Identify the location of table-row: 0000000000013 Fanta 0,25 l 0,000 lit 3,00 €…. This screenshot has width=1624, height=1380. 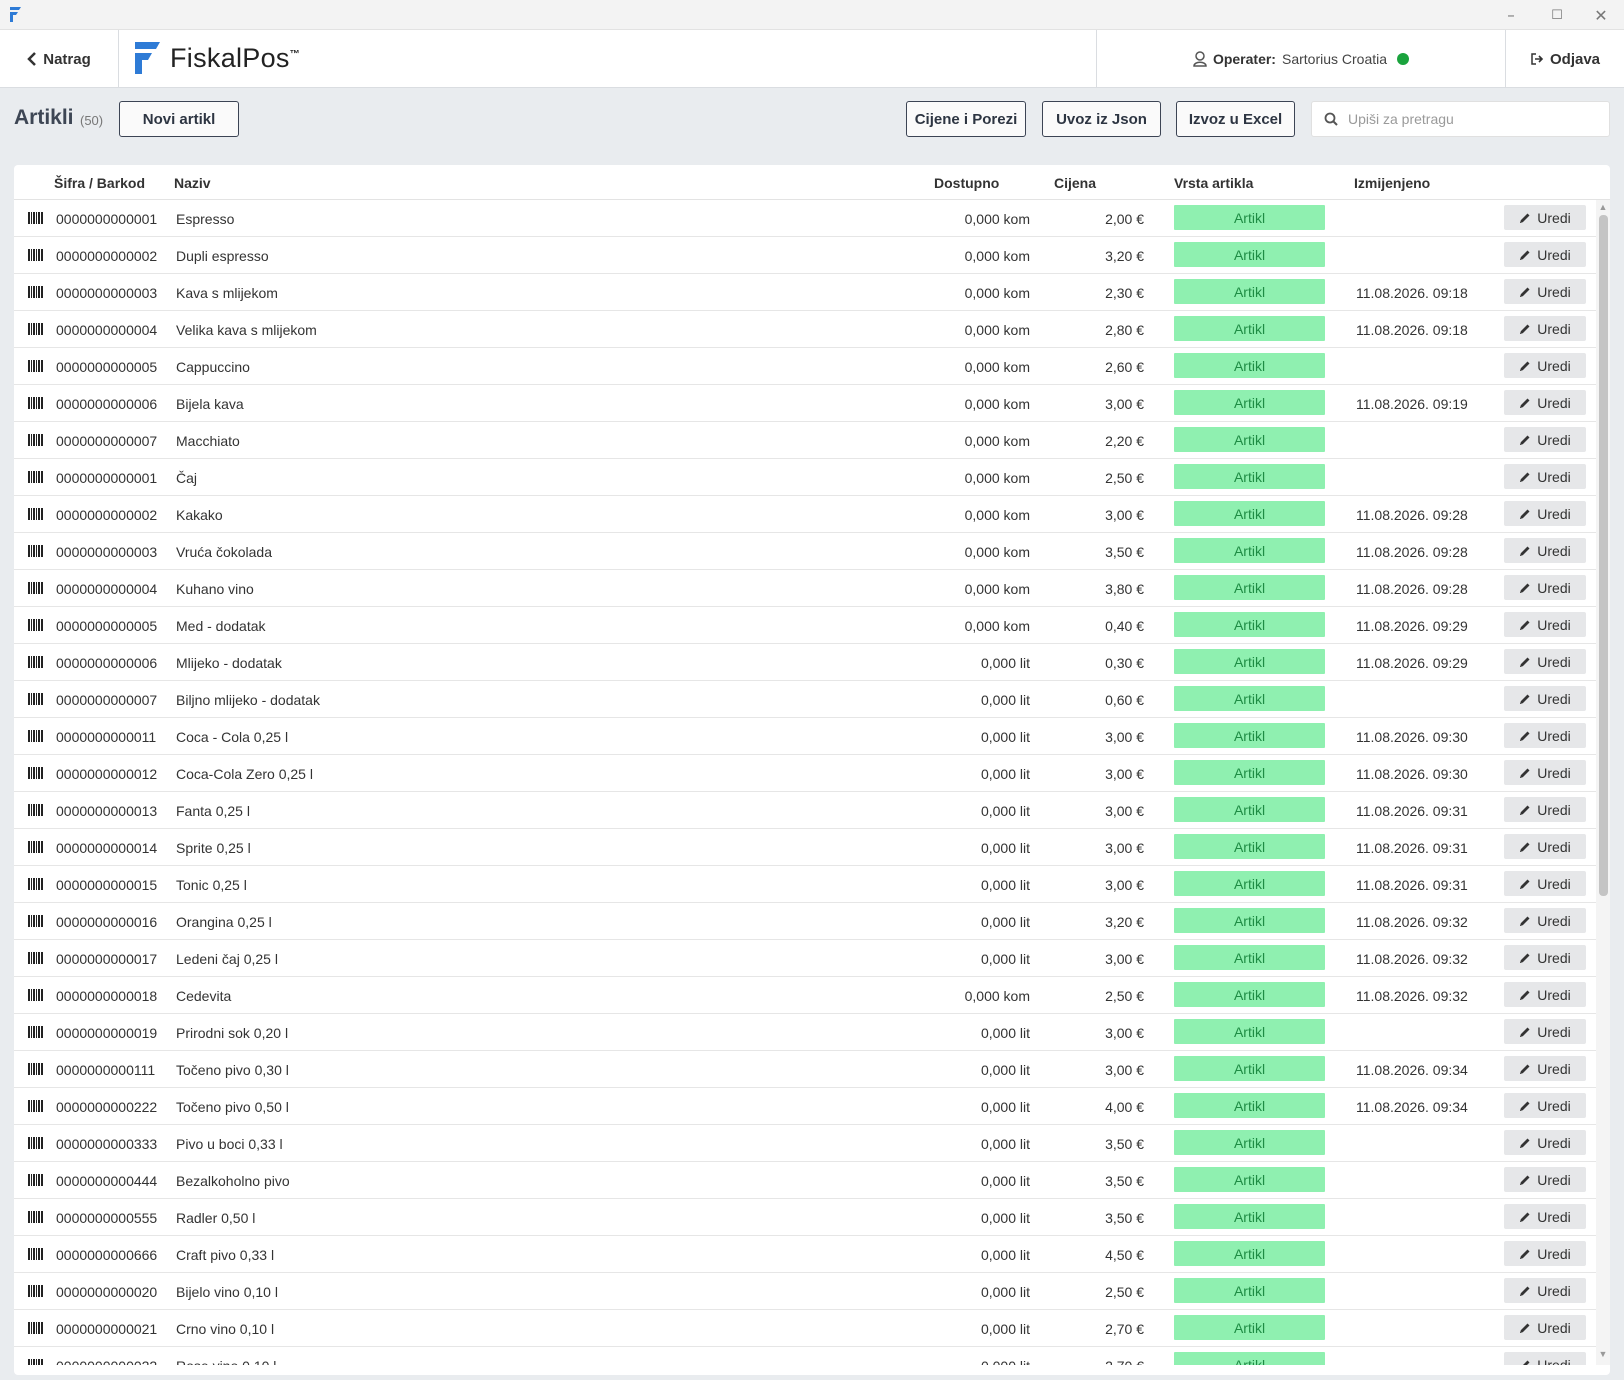
(805, 810).